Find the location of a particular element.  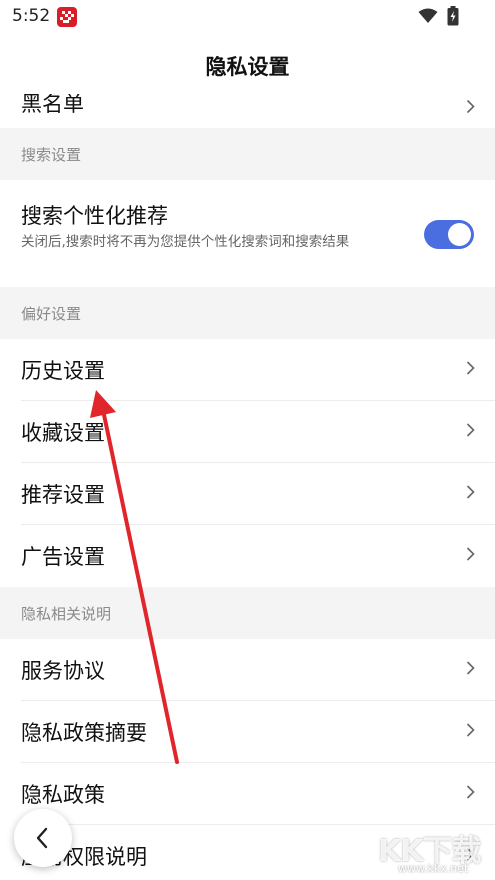

search-personalized-row: 搜索个性化推荐 关闭后,搜索时将不再为您提供个性化搜索词和搜索结果 is located at coordinates (247, 233).